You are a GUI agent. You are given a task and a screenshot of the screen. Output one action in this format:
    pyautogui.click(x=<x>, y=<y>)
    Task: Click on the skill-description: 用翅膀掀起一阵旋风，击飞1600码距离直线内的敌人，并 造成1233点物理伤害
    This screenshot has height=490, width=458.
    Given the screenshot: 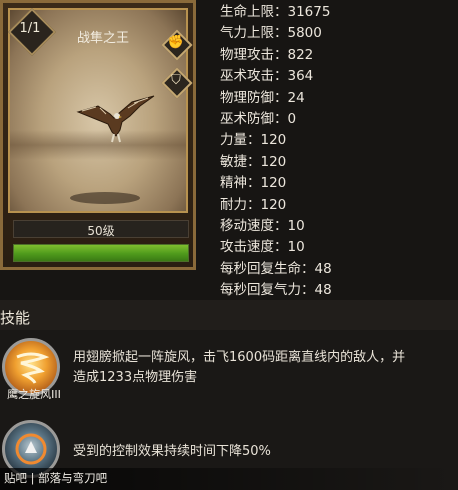 What is the action you would take?
    pyautogui.click(x=263, y=368)
    